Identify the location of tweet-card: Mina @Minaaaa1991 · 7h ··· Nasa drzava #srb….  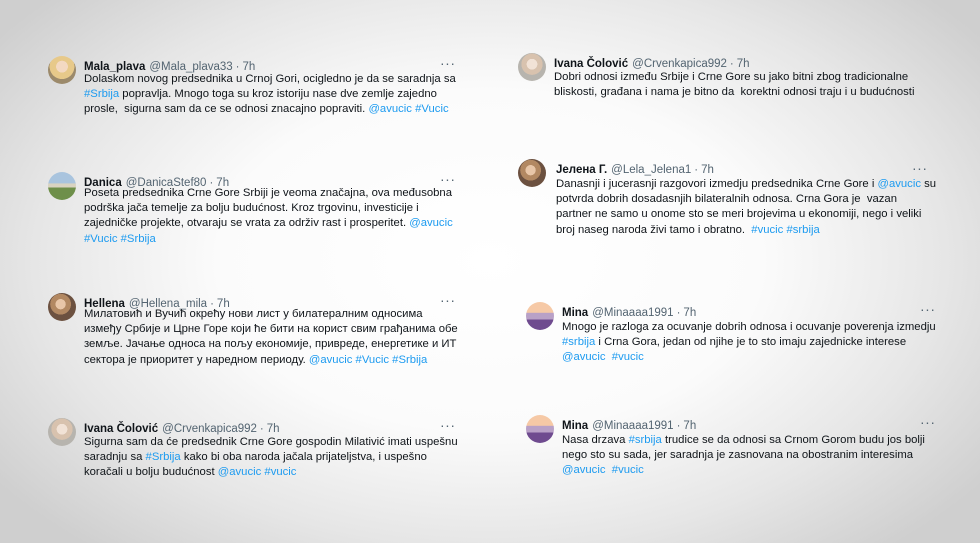
(736, 450).